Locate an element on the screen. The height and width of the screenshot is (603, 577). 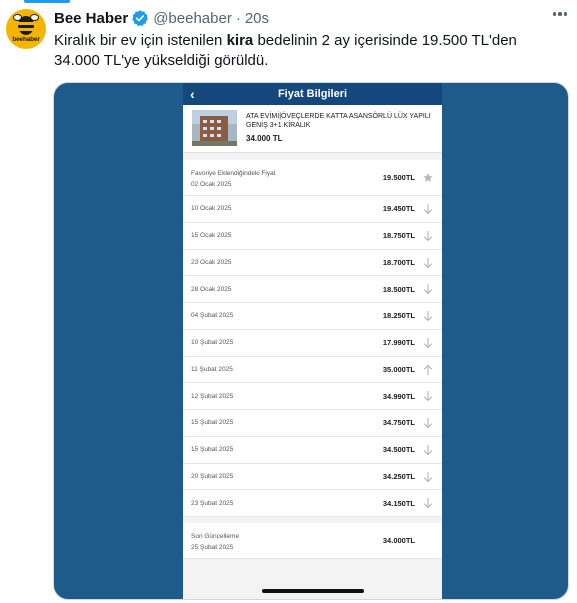
bee-logo-icon is located at coordinates (26, 25).